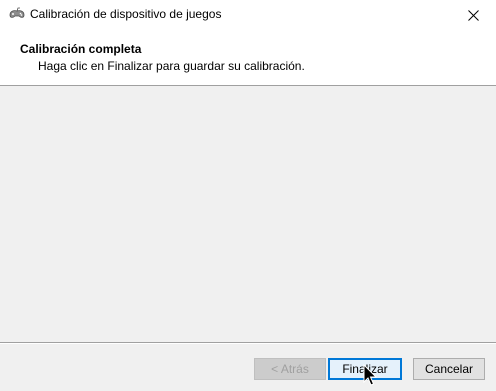  I want to click on close-button, so click(473, 15).